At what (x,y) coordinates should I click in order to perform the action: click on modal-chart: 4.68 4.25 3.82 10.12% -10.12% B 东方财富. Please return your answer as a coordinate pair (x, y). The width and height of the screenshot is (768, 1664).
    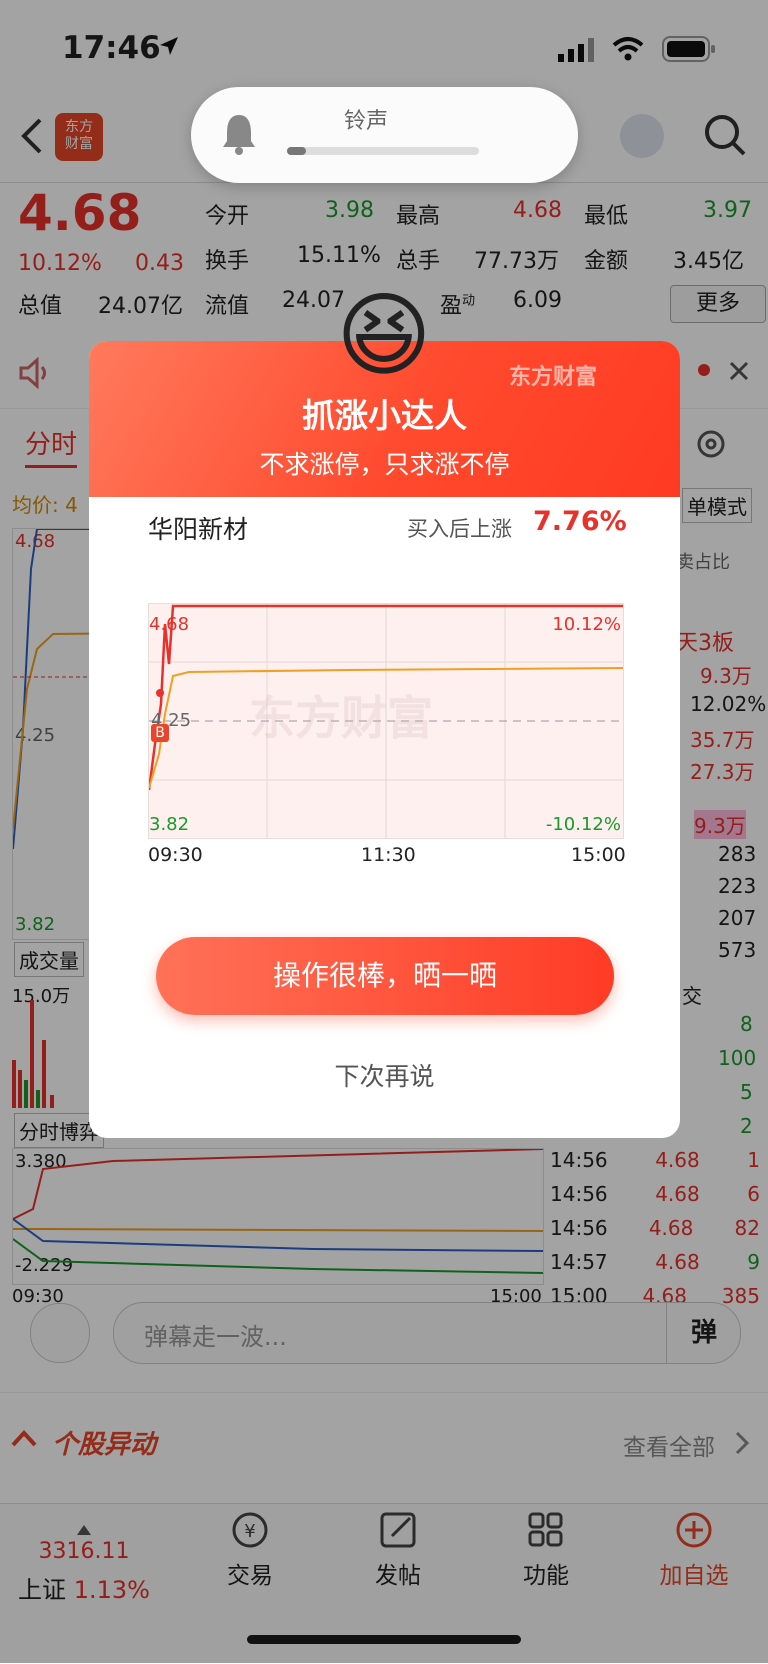
    Looking at the image, I should click on (386, 721).